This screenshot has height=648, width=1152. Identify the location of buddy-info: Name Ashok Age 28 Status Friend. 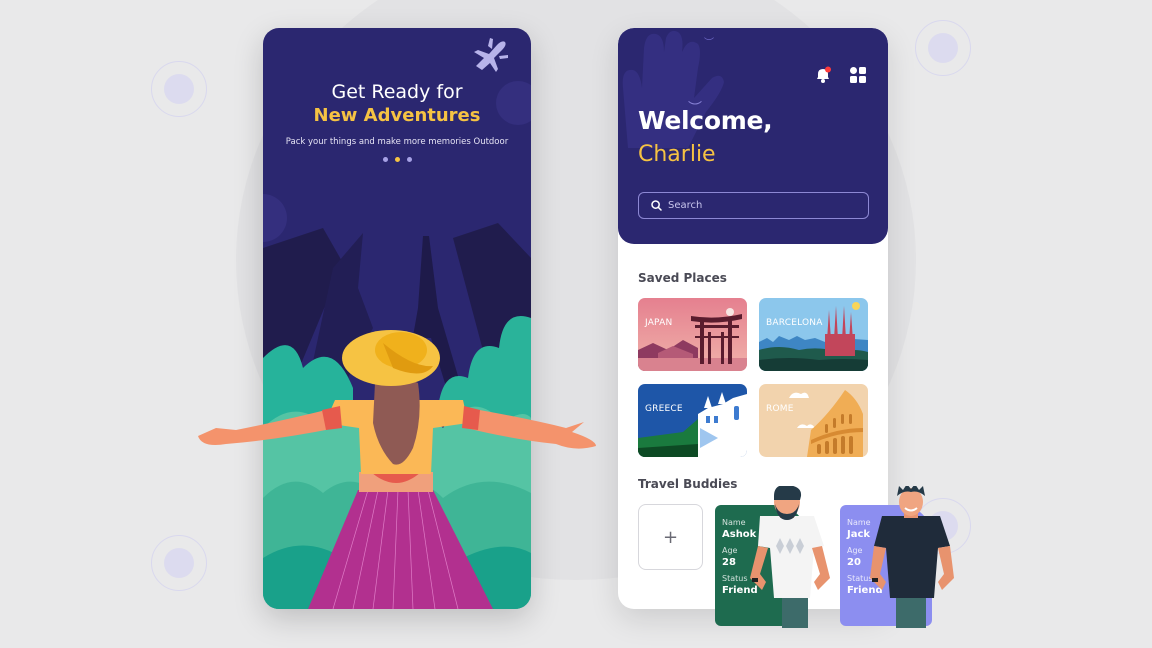
(740, 560).